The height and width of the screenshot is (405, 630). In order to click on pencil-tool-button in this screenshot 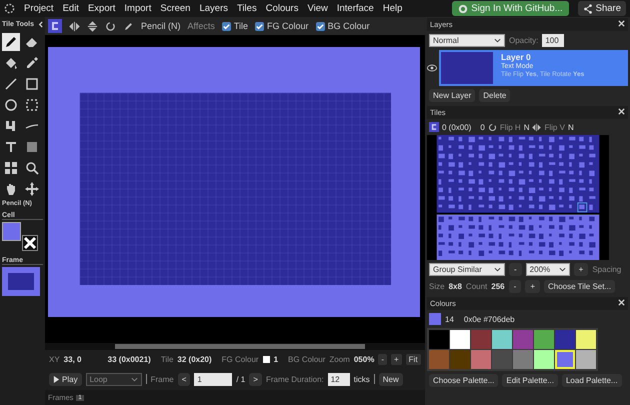, I will do `click(11, 42)`.